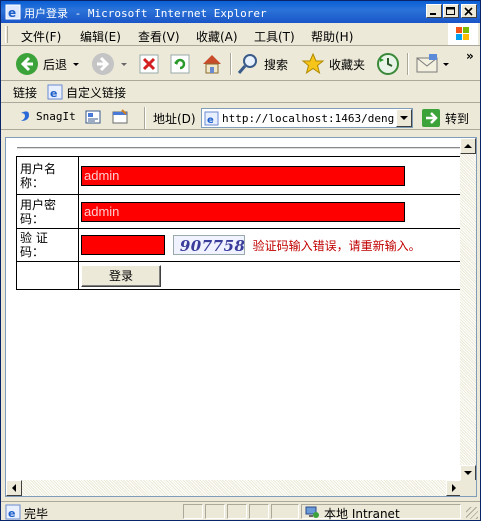  What do you see at coordinates (14, 488) in the screenshot?
I see `scroll-left-button` at bounding box center [14, 488].